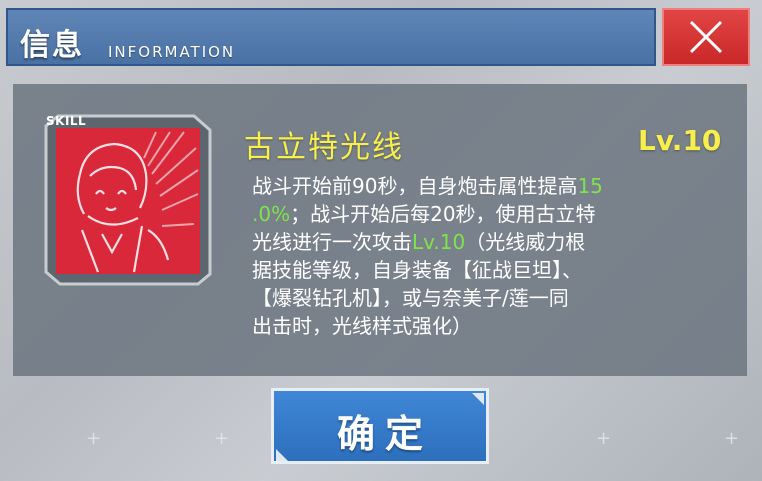 The image size is (762, 481). I want to click on highlight-value: 15, so click(590, 186).